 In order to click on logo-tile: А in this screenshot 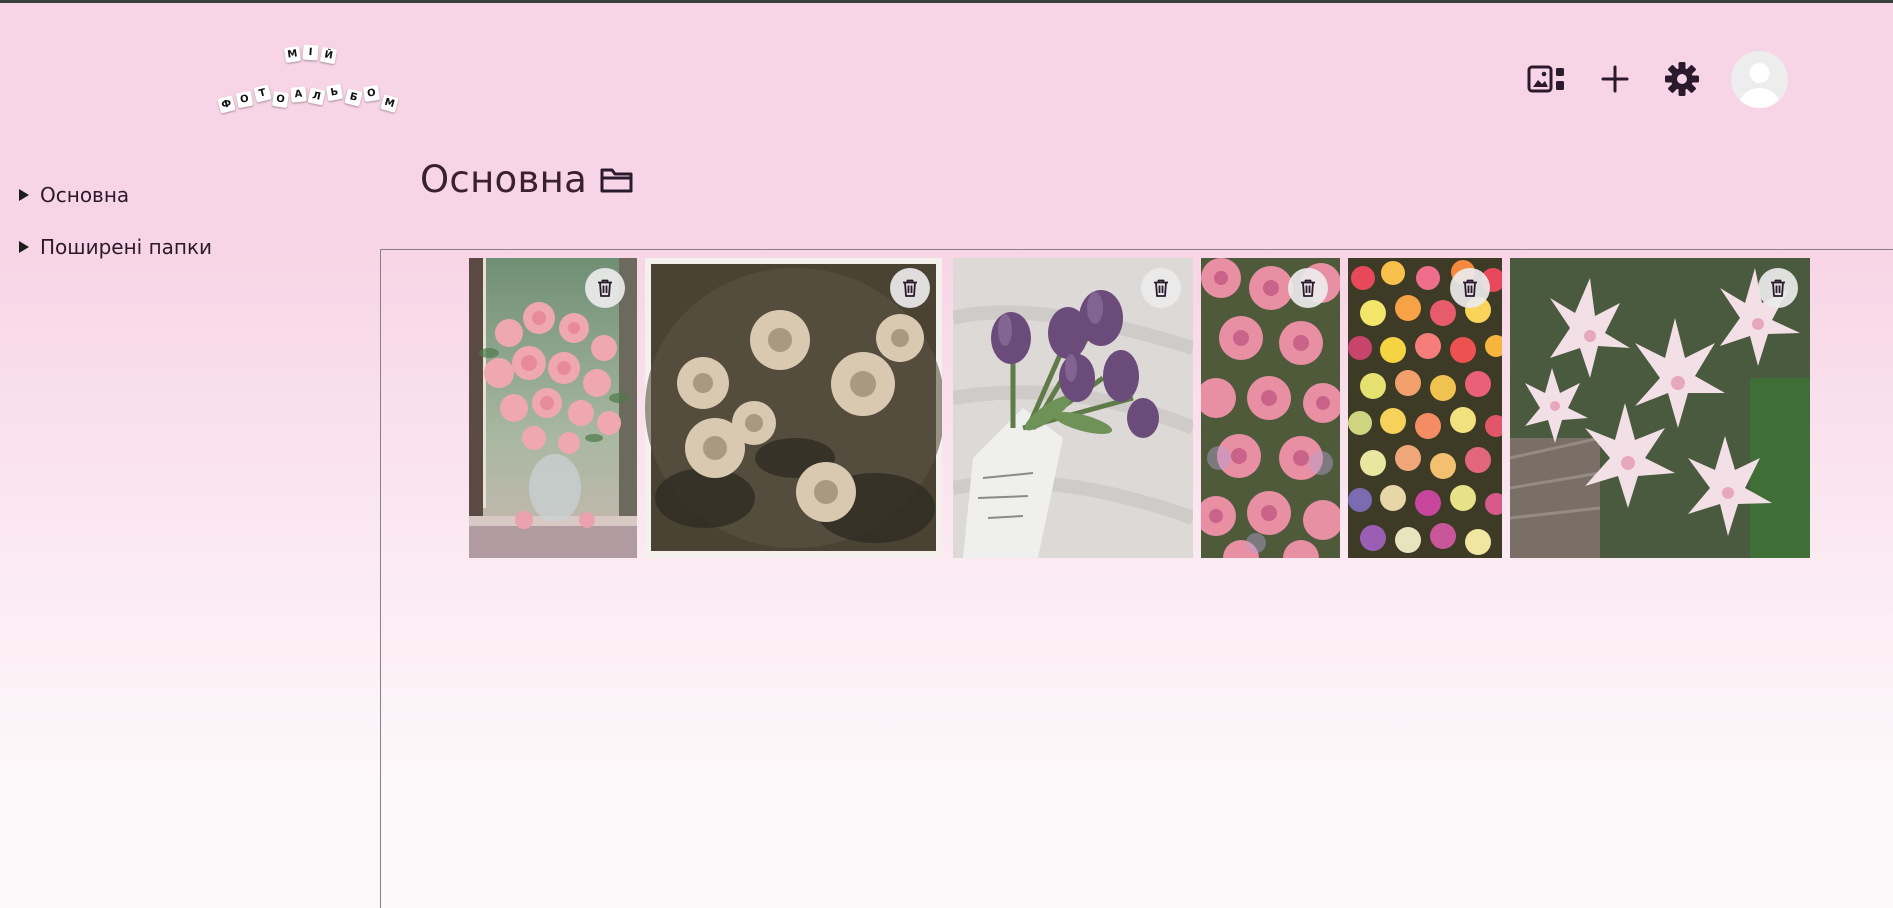, I will do `click(298, 94)`.